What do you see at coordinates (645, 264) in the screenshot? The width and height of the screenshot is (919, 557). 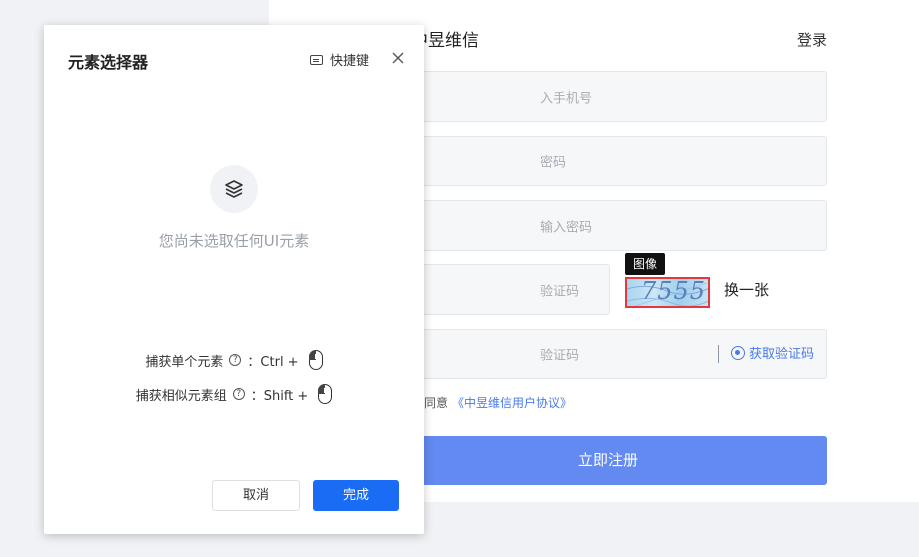 I see `image-element-tag: 图像` at bounding box center [645, 264].